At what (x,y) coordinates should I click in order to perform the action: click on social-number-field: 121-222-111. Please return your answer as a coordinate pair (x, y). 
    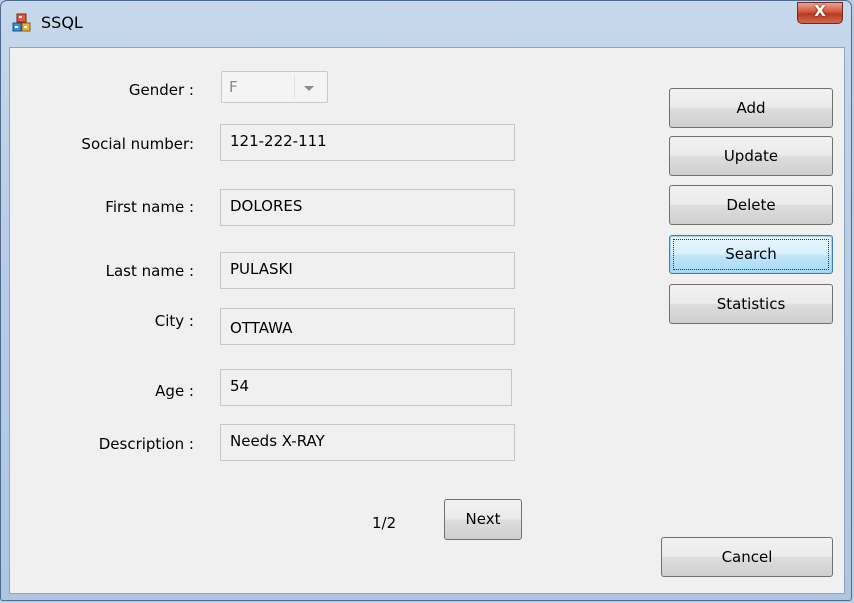
    Looking at the image, I should click on (367, 142).